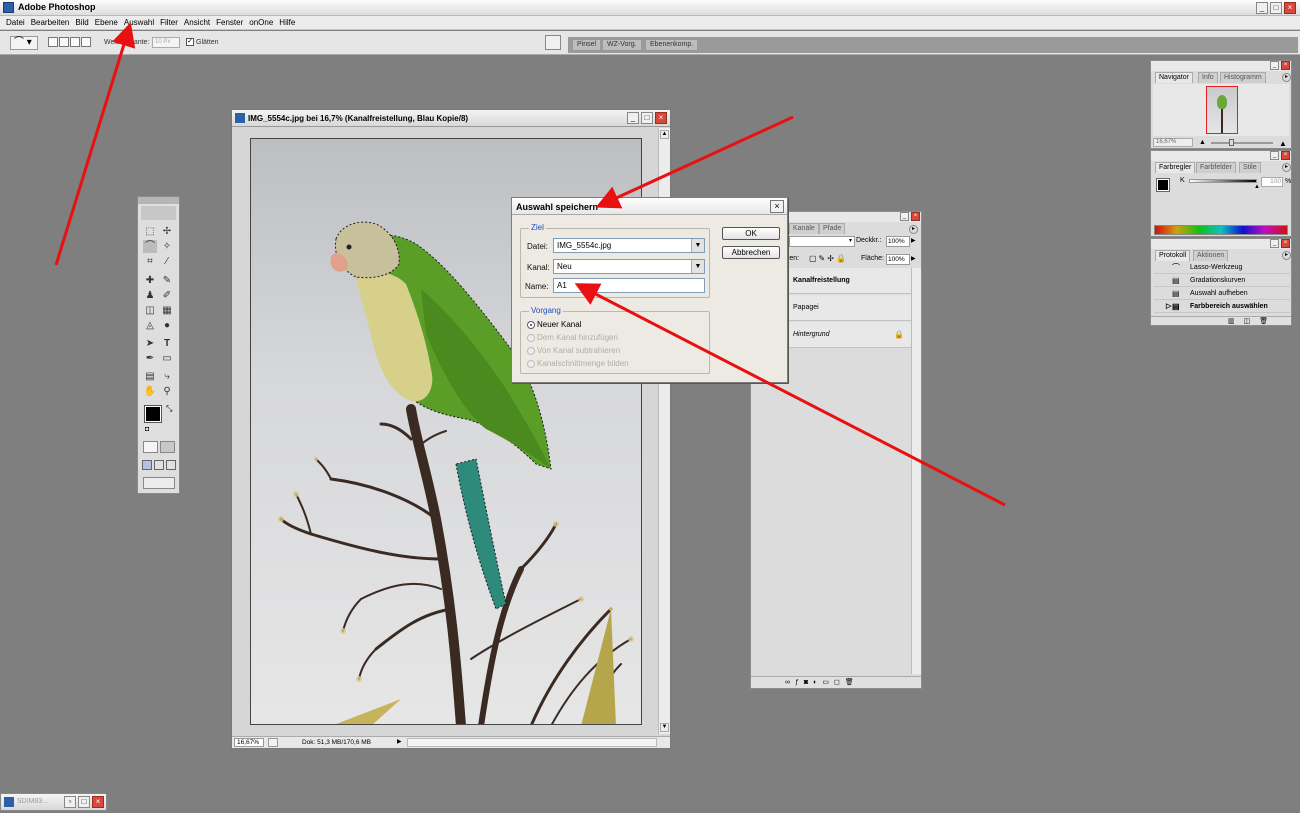  Describe the element at coordinates (249, 742) in the screenshot. I see `zoom-field: 16,67%` at that location.